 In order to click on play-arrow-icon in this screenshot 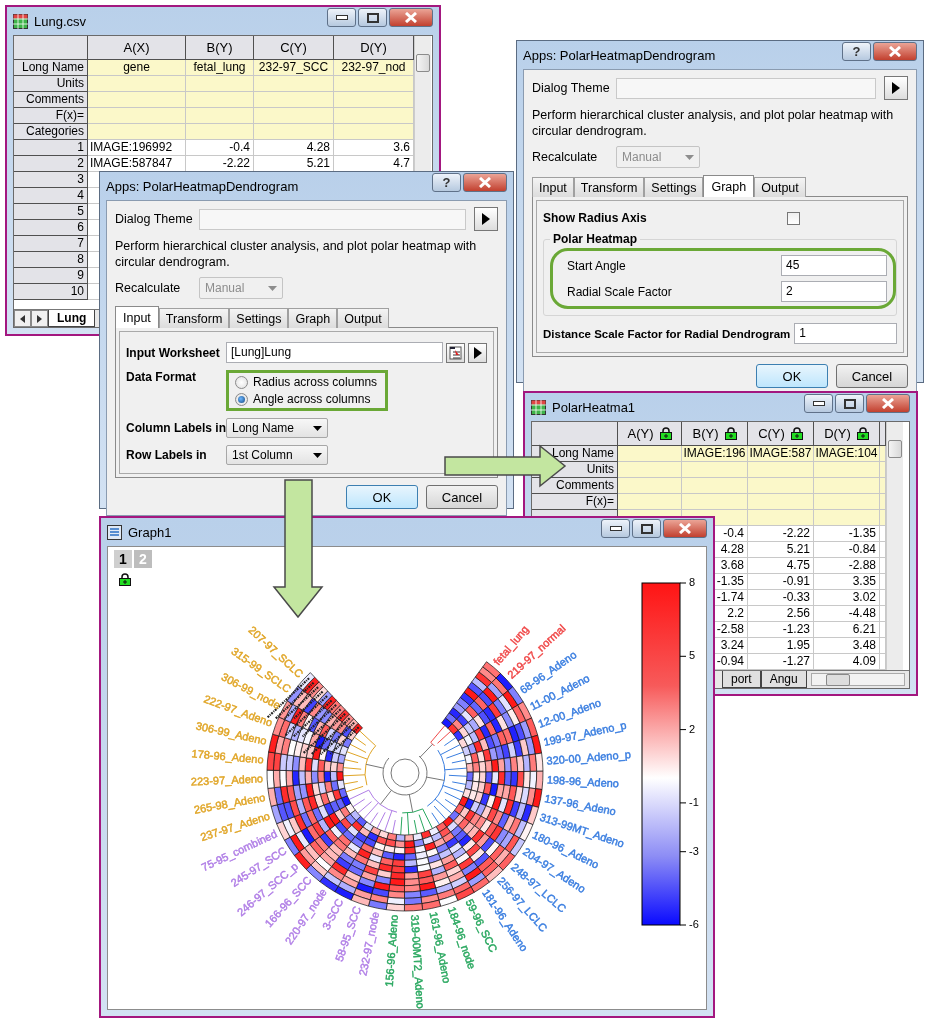, I will do `click(896, 88)`.